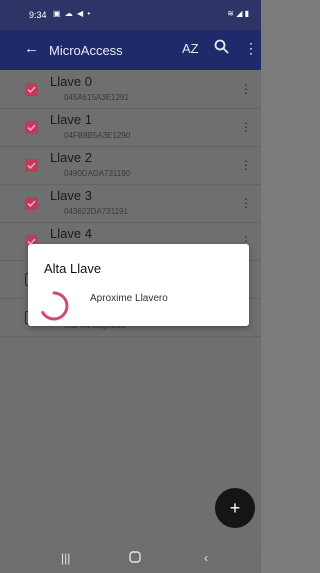  I want to click on status-bar: 9:34 ▣ ☁ ◀ • ≋ ◢ ▮, so click(130, 15).